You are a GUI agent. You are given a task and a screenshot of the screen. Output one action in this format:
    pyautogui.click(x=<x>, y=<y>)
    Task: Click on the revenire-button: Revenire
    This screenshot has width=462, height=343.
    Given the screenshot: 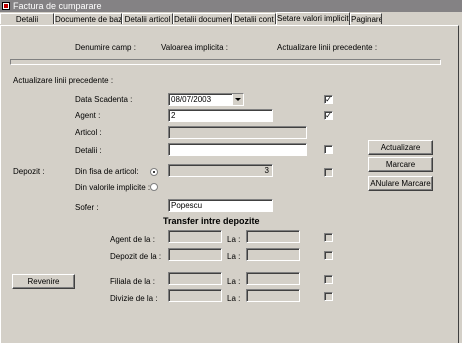 What is the action you would take?
    pyautogui.click(x=43, y=281)
    